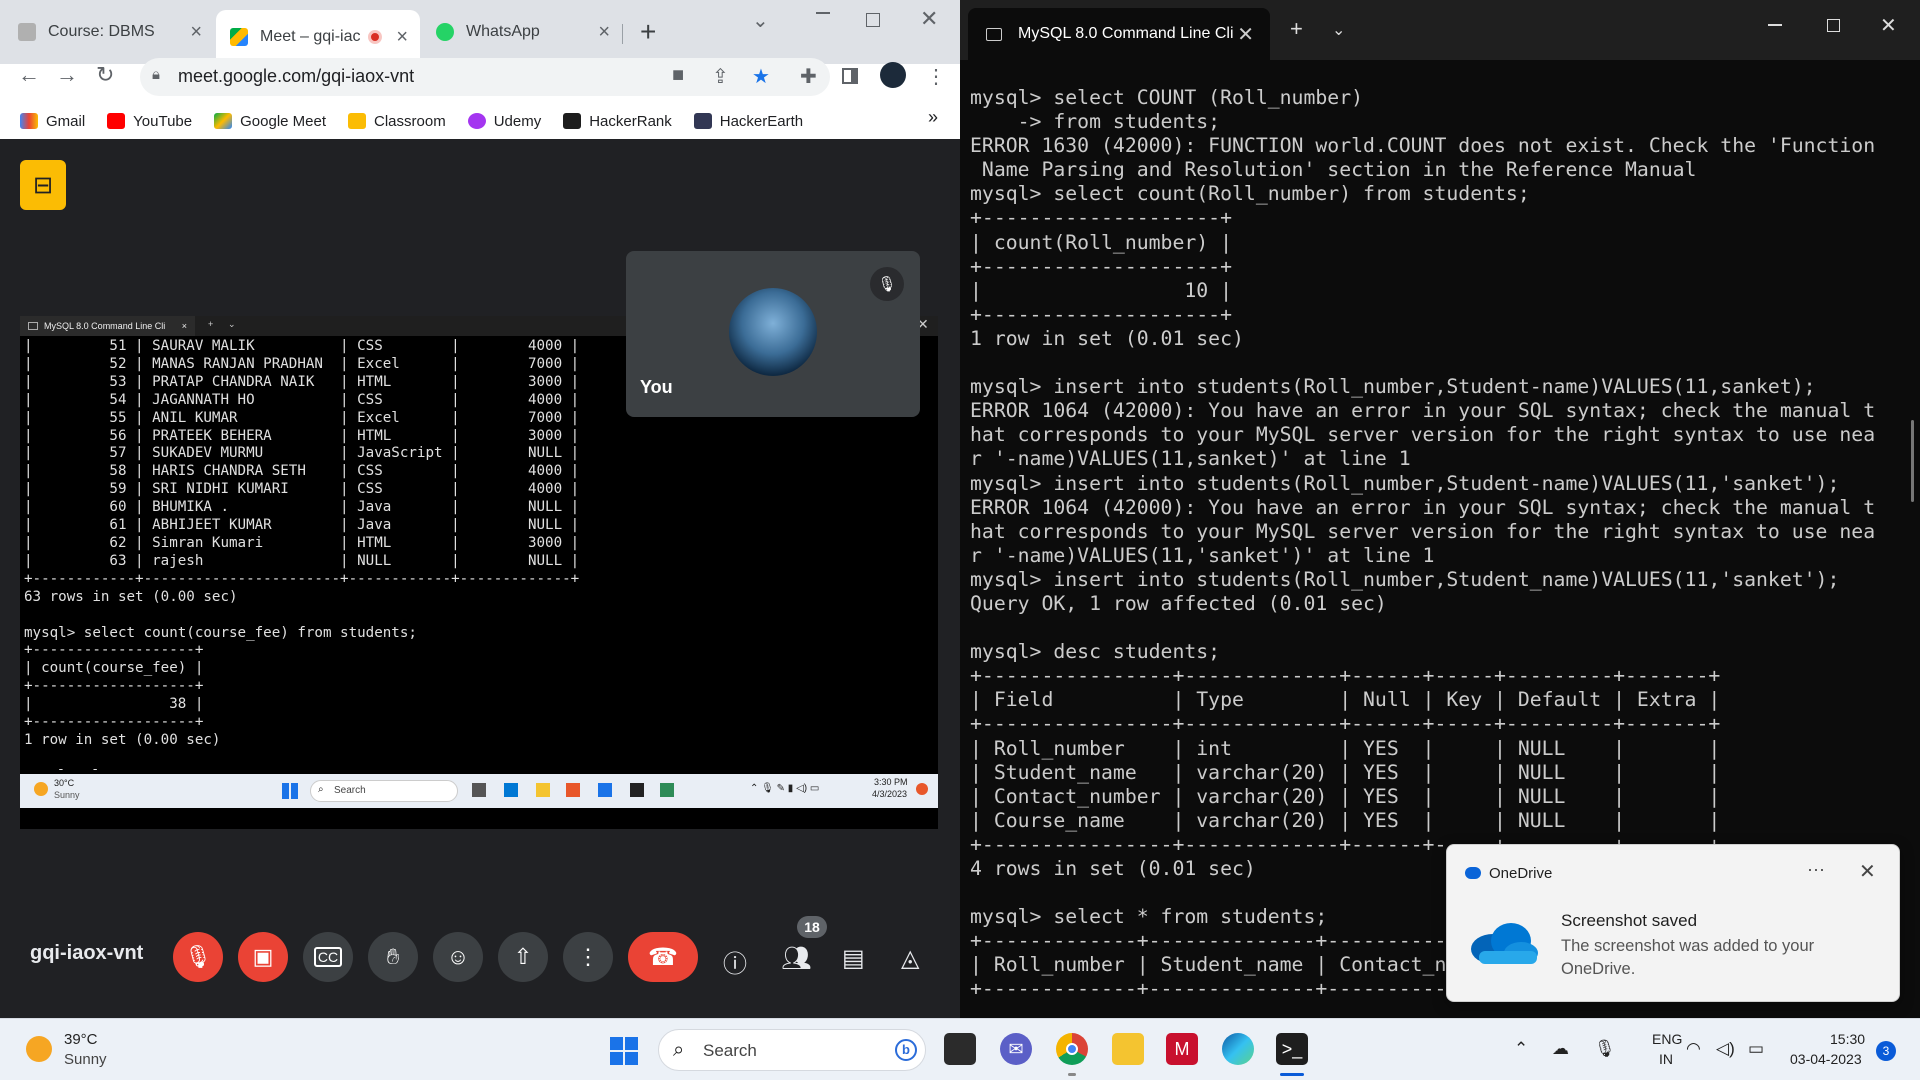  I want to click on reactions-button: ☺, so click(458, 957).